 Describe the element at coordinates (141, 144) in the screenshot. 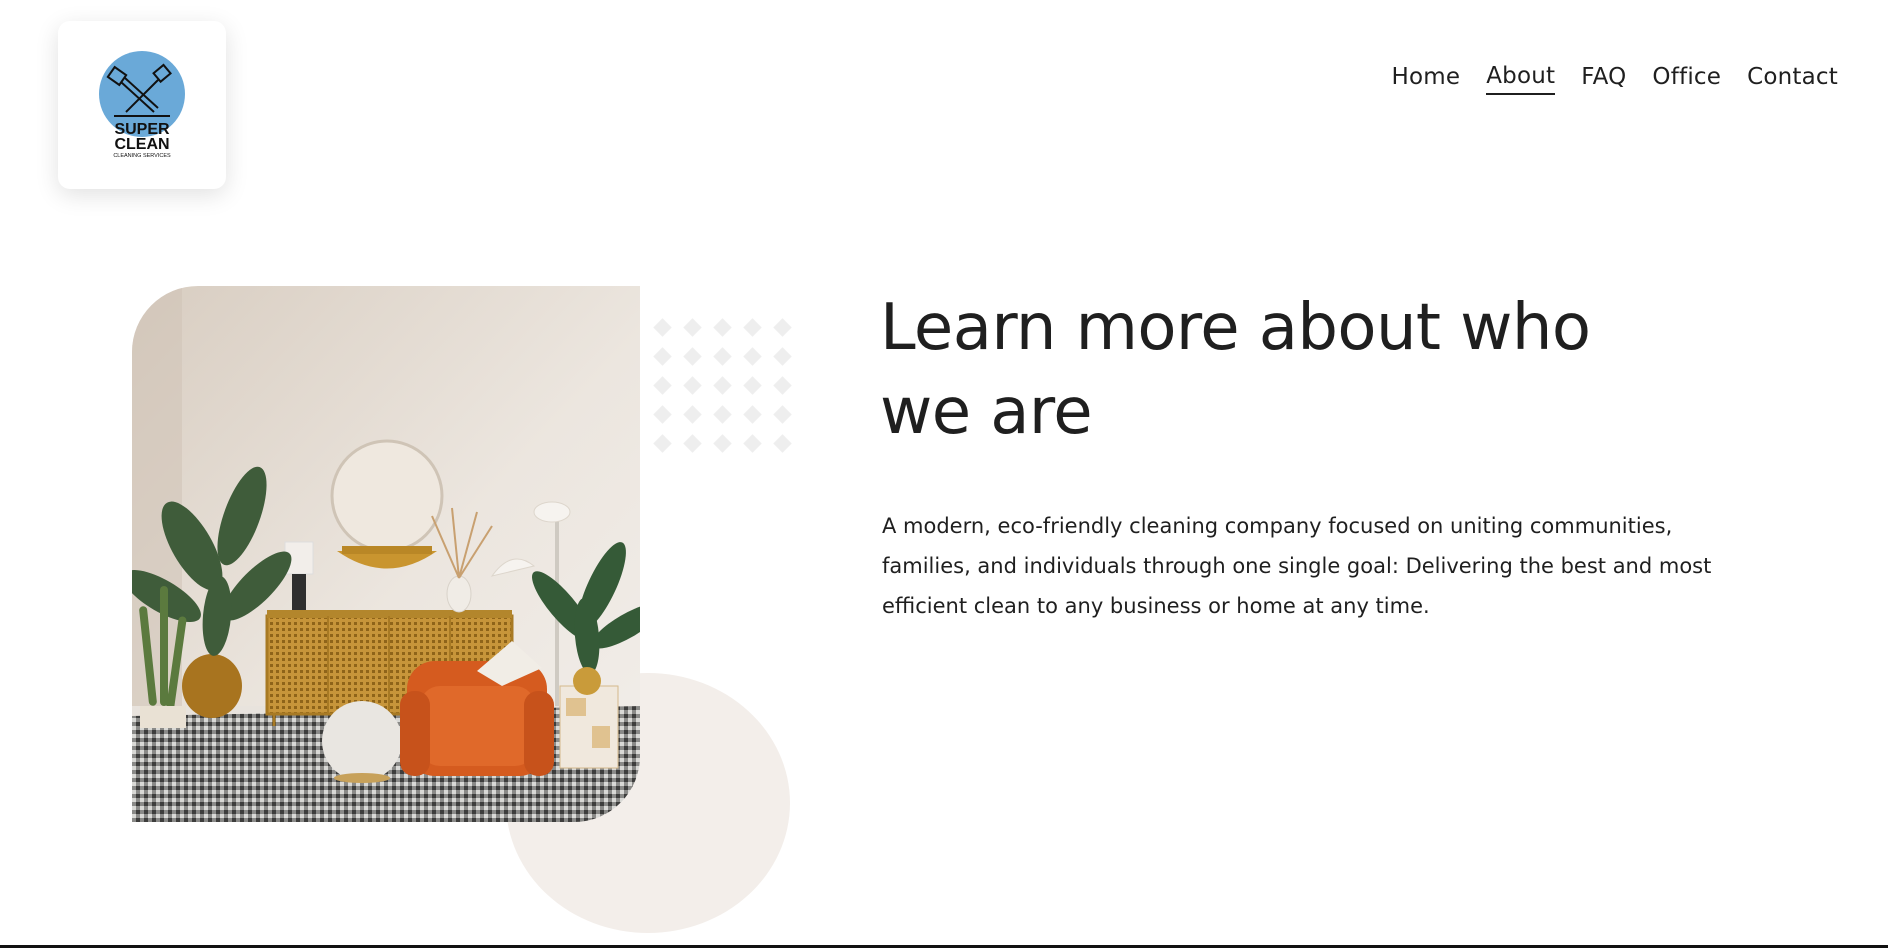

I see `logo-text-clean: CLEAN` at that location.